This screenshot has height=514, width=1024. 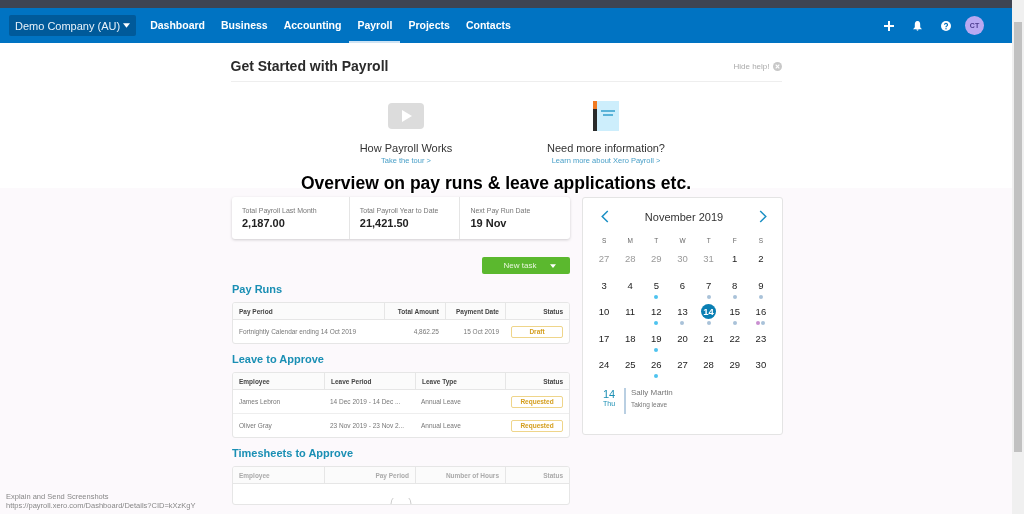 I want to click on calendar-day: 29, so click(x=735, y=365).